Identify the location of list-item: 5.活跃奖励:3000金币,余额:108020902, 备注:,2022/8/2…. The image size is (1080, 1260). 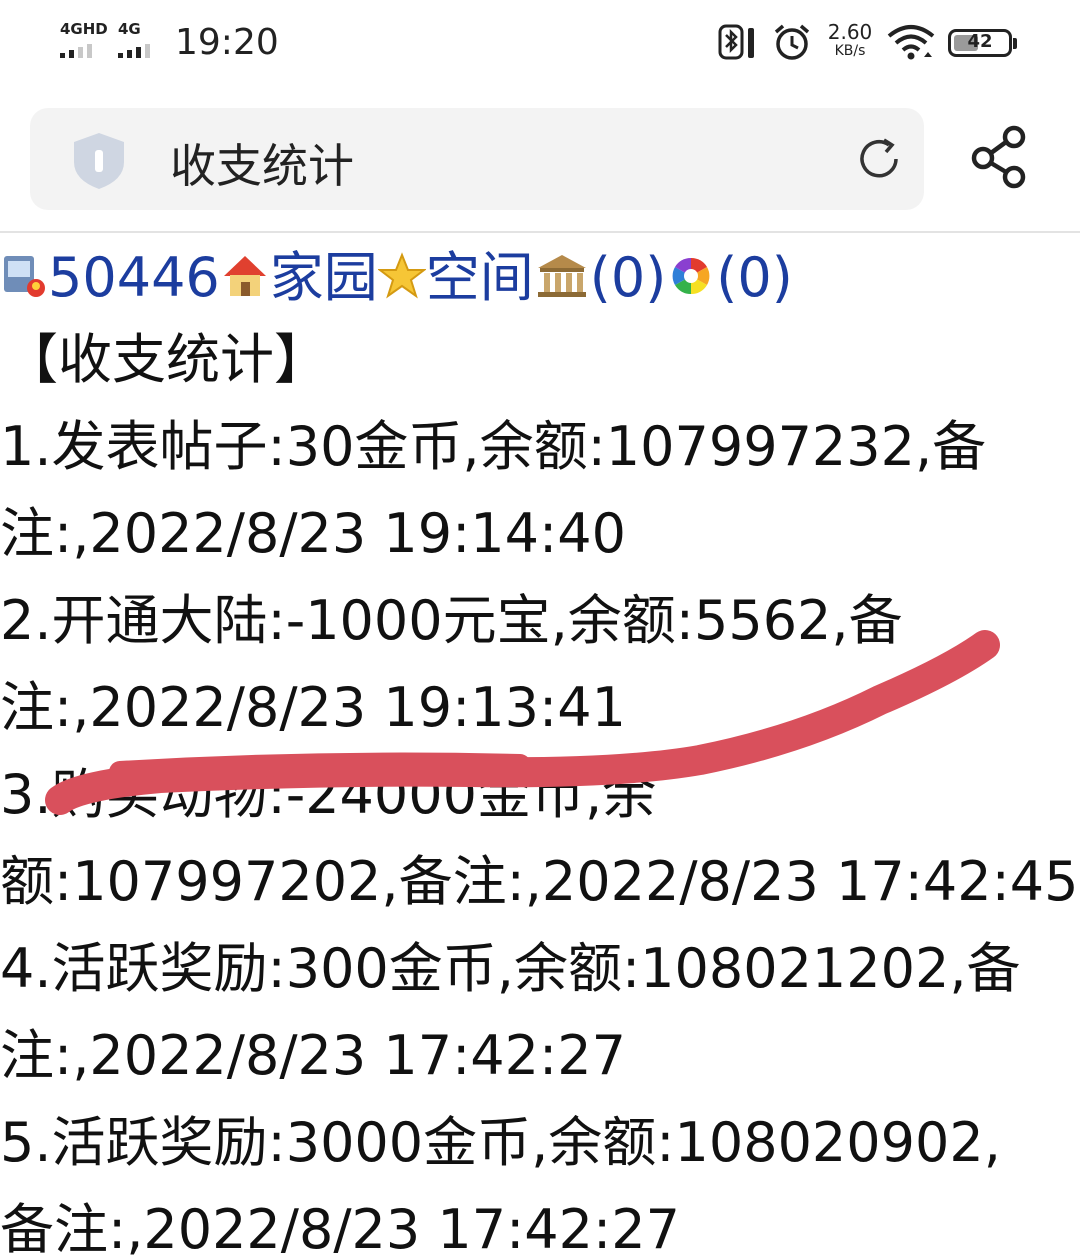
(540, 1179).